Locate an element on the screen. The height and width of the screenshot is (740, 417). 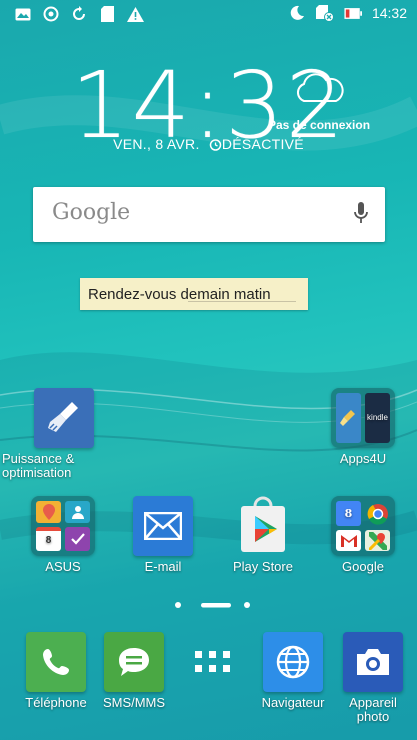
weather-status: Pas de connexion is located at coordinates (319, 125).